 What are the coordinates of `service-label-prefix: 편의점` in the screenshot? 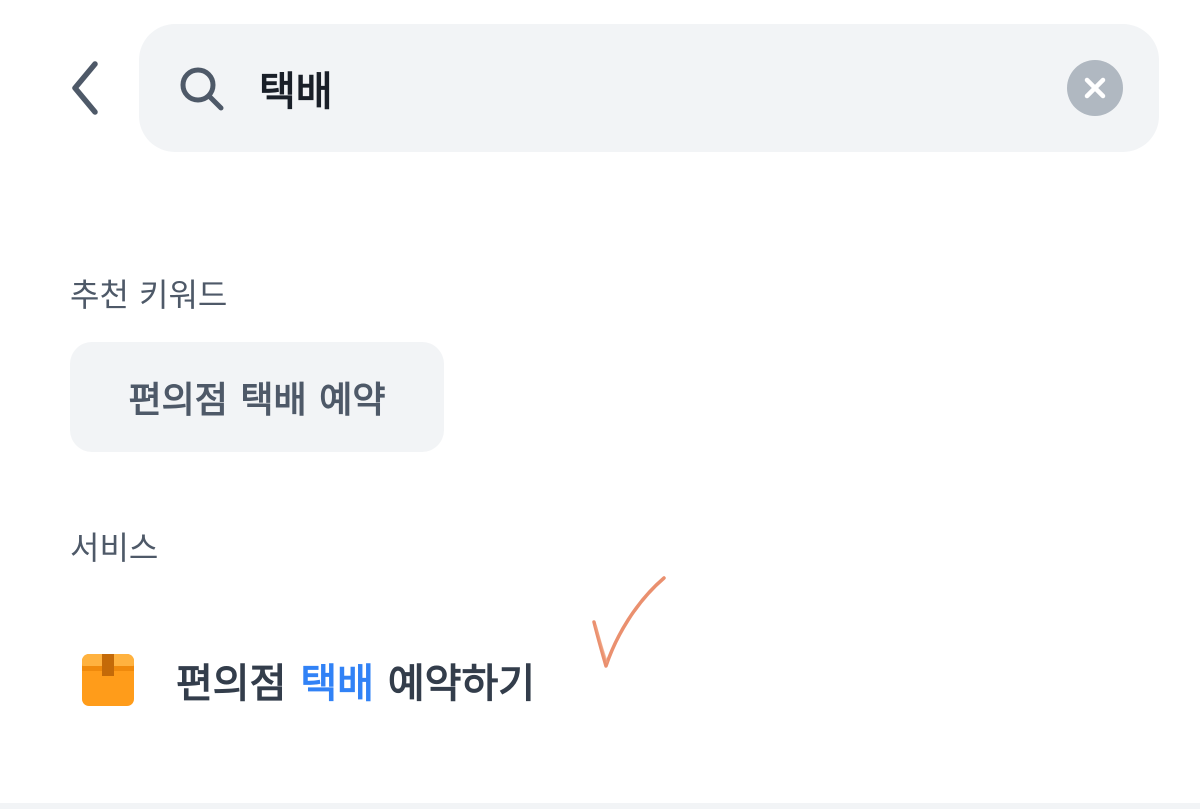 It's located at (238, 684).